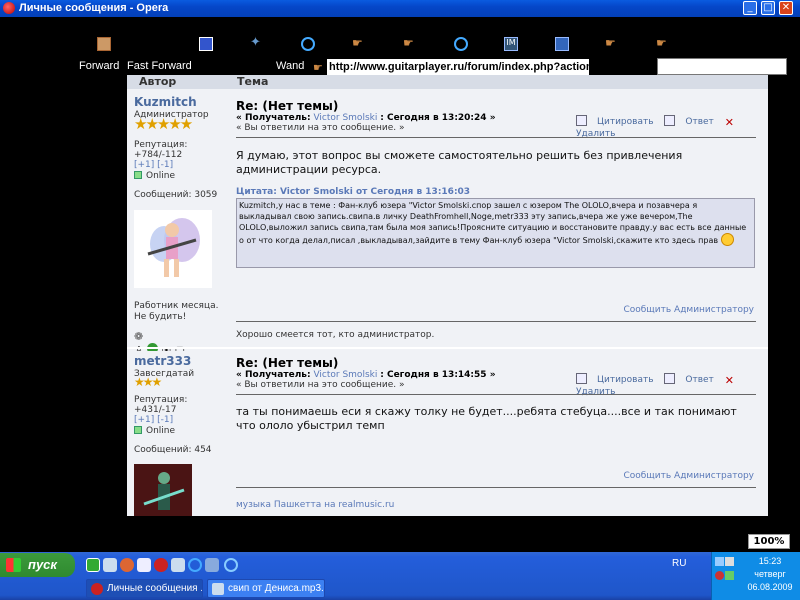 This screenshot has width=800, height=600. I want to click on signature-link: музыка Пашкетта на realmusic.ru, so click(315, 505).